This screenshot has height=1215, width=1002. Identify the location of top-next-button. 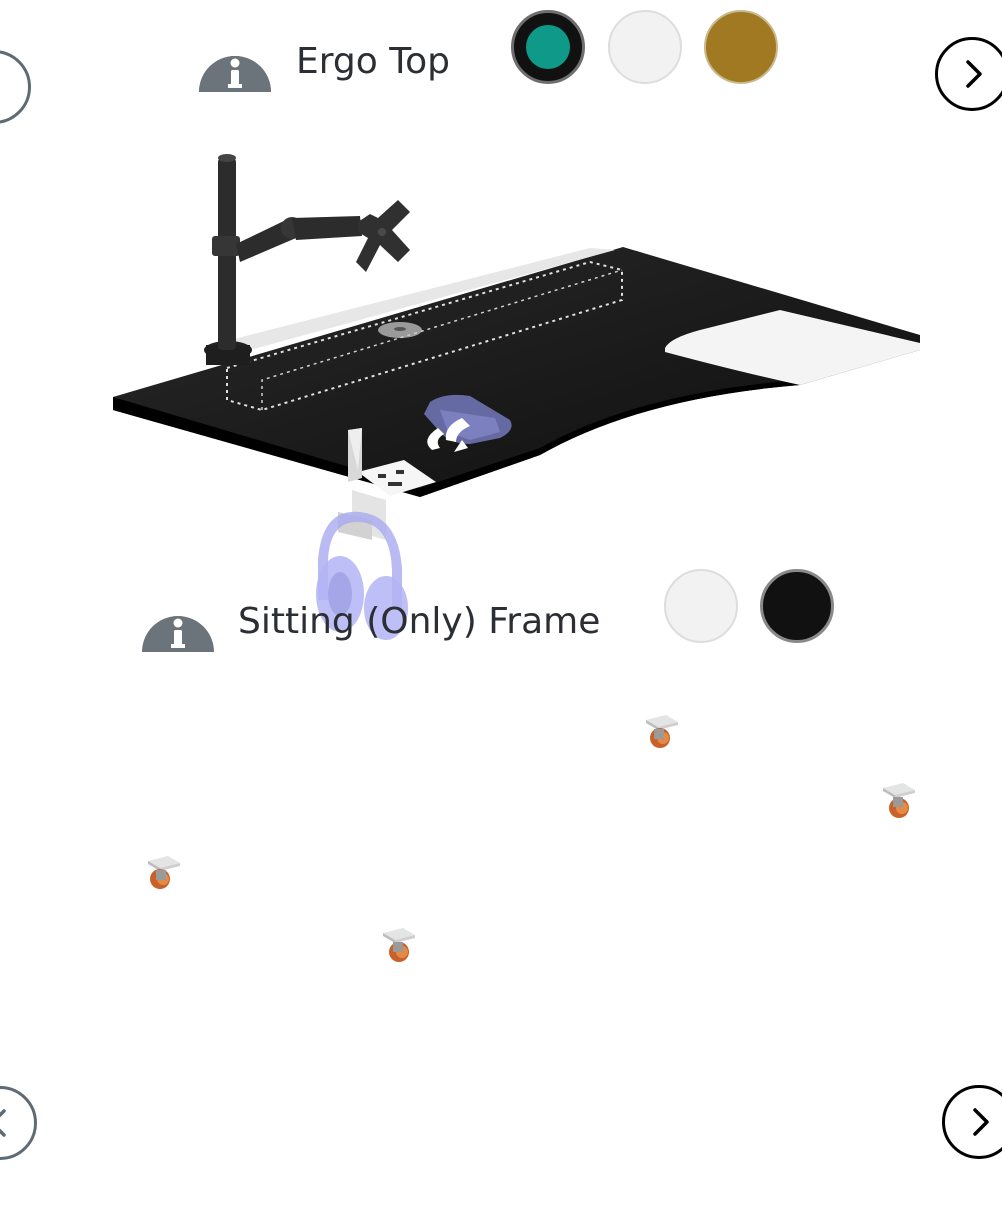
(968, 74).